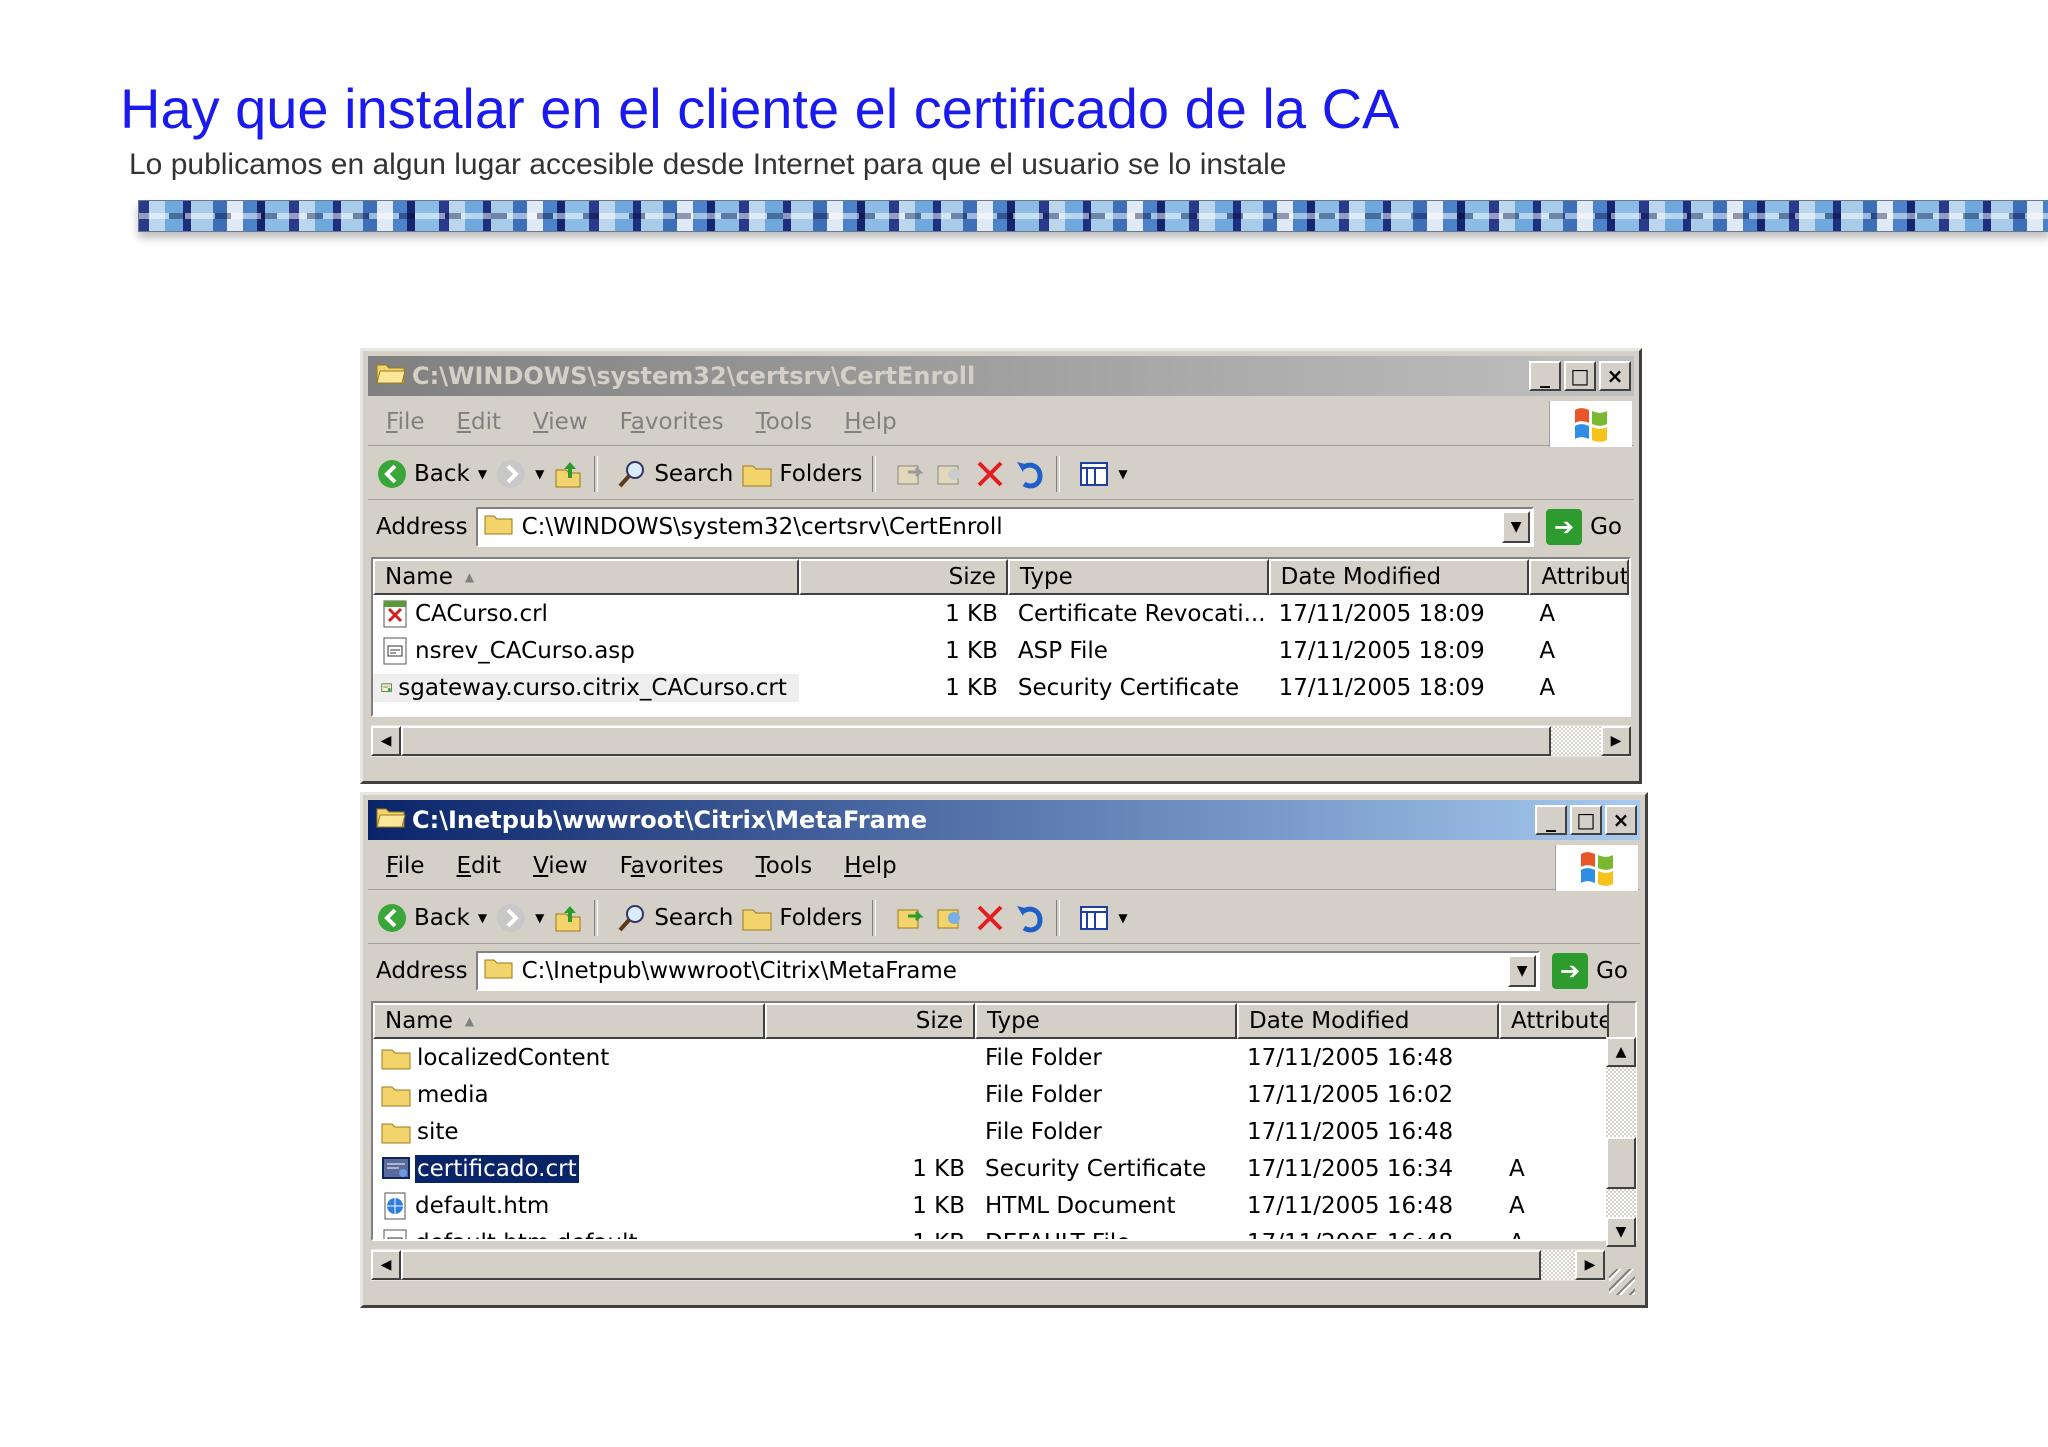 This screenshot has width=2048, height=1447. I want to click on file-name-cell: media, so click(569, 1095).